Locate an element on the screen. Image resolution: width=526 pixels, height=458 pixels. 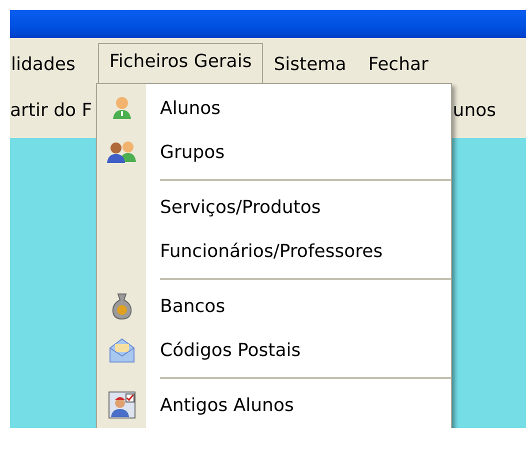
menu-item: Ficheiros Gerais is located at coordinates (180, 63).